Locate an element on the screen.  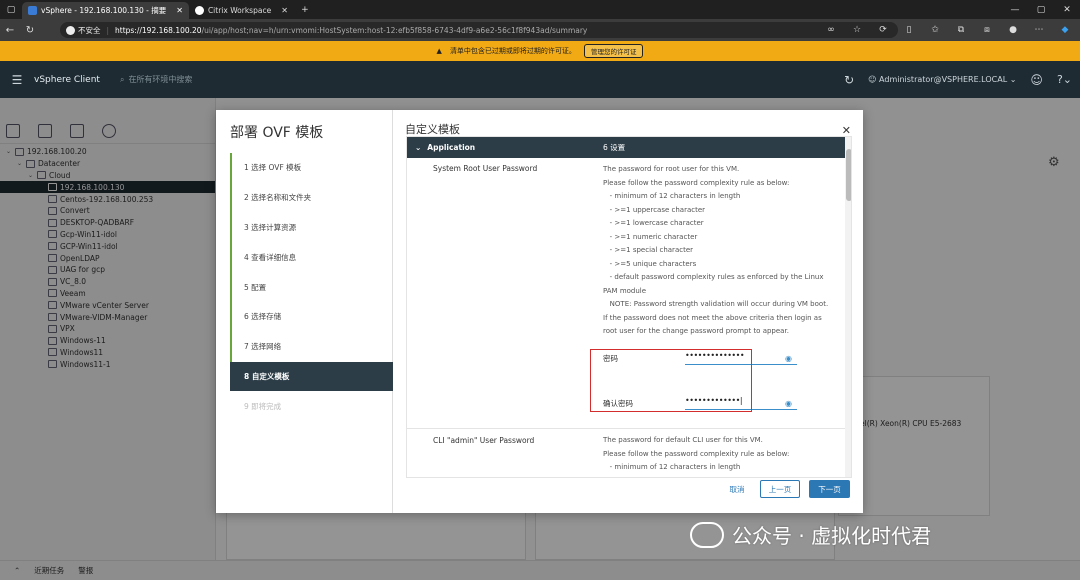
tab-actions-icon: ▢ is located at coordinates (11, 9).